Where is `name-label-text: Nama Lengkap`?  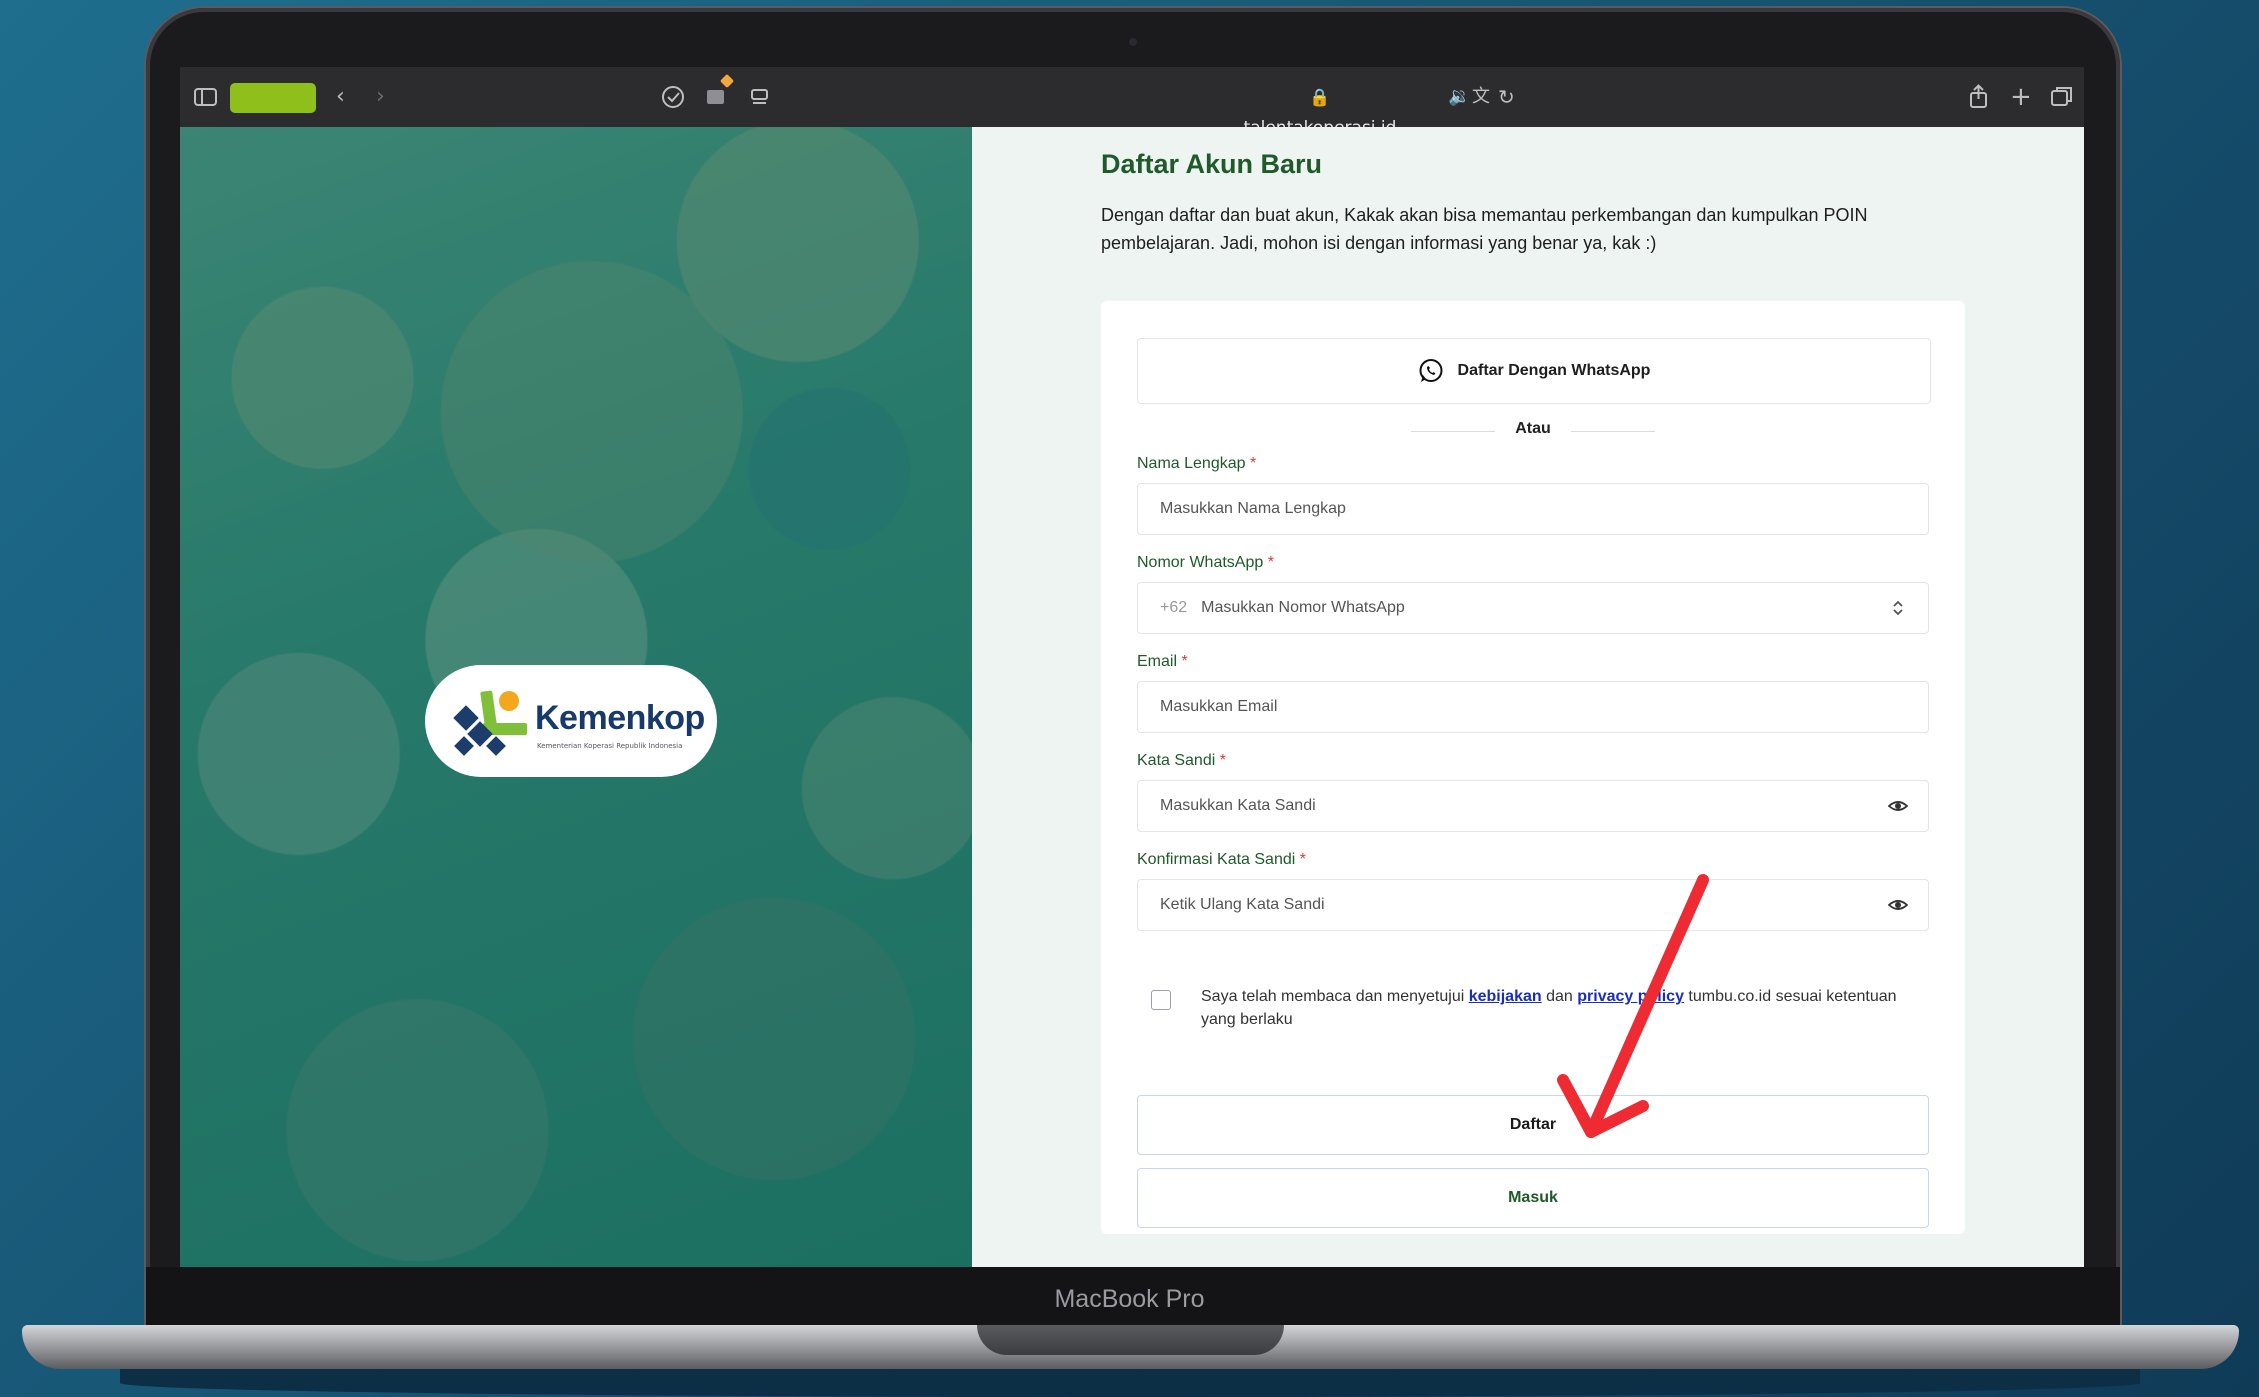 name-label-text: Nama Lengkap is located at coordinates (1191, 463).